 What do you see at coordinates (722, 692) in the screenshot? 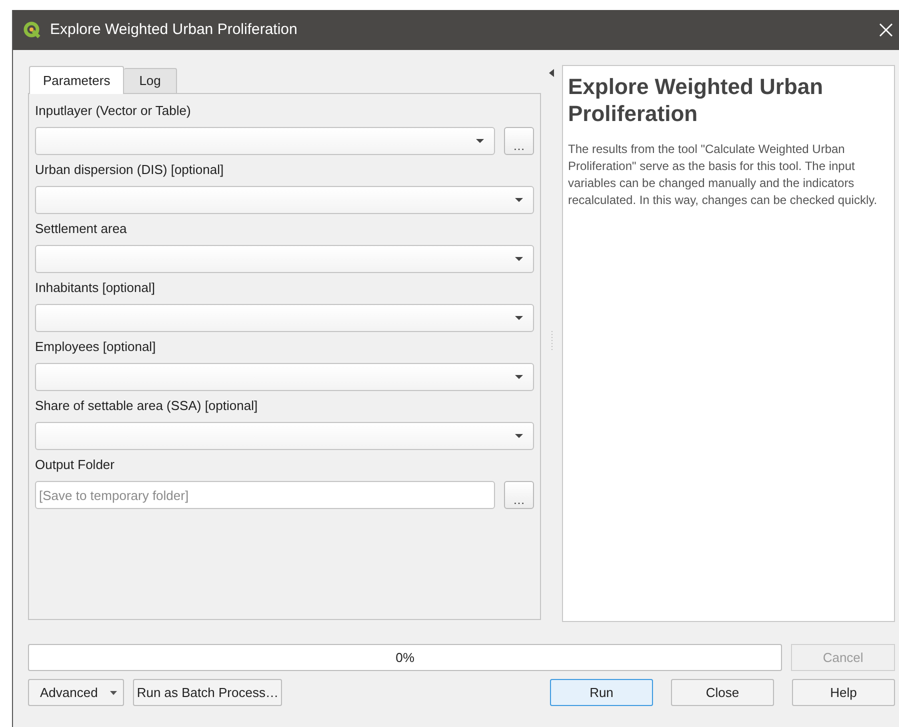
I see `dialog-button: Close` at bounding box center [722, 692].